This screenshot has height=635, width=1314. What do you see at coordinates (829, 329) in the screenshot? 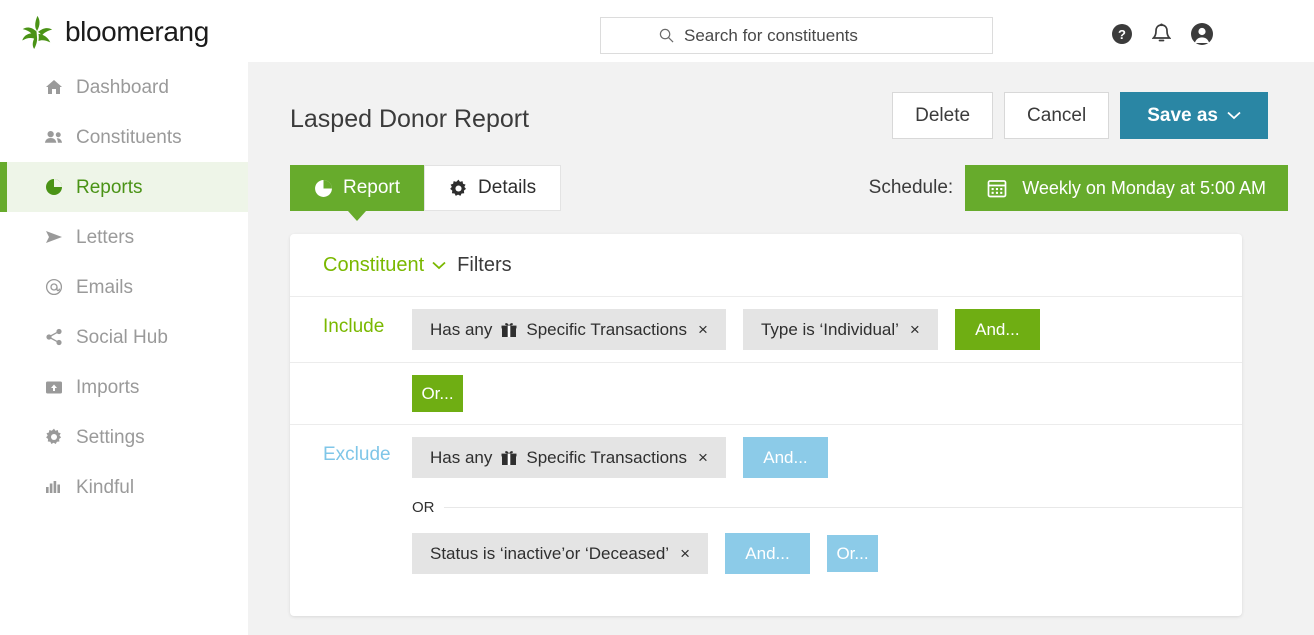
I see `chip-text: Type is ‘Individual’` at bounding box center [829, 329].